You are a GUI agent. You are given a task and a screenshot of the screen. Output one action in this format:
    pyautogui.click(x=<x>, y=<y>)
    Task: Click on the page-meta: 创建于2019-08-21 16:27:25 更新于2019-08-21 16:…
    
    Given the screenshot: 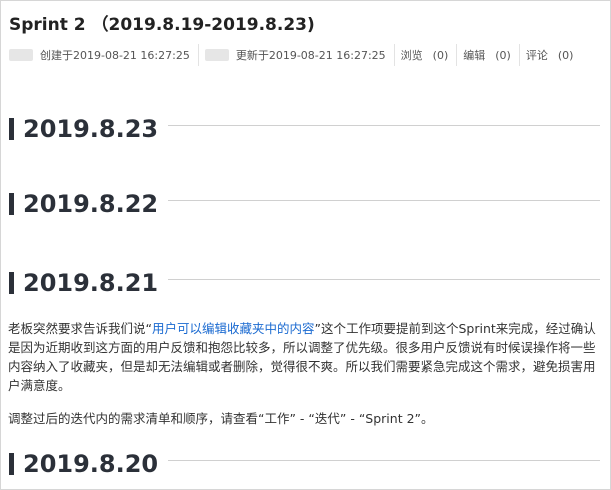 What is the action you would take?
    pyautogui.click(x=309, y=55)
    